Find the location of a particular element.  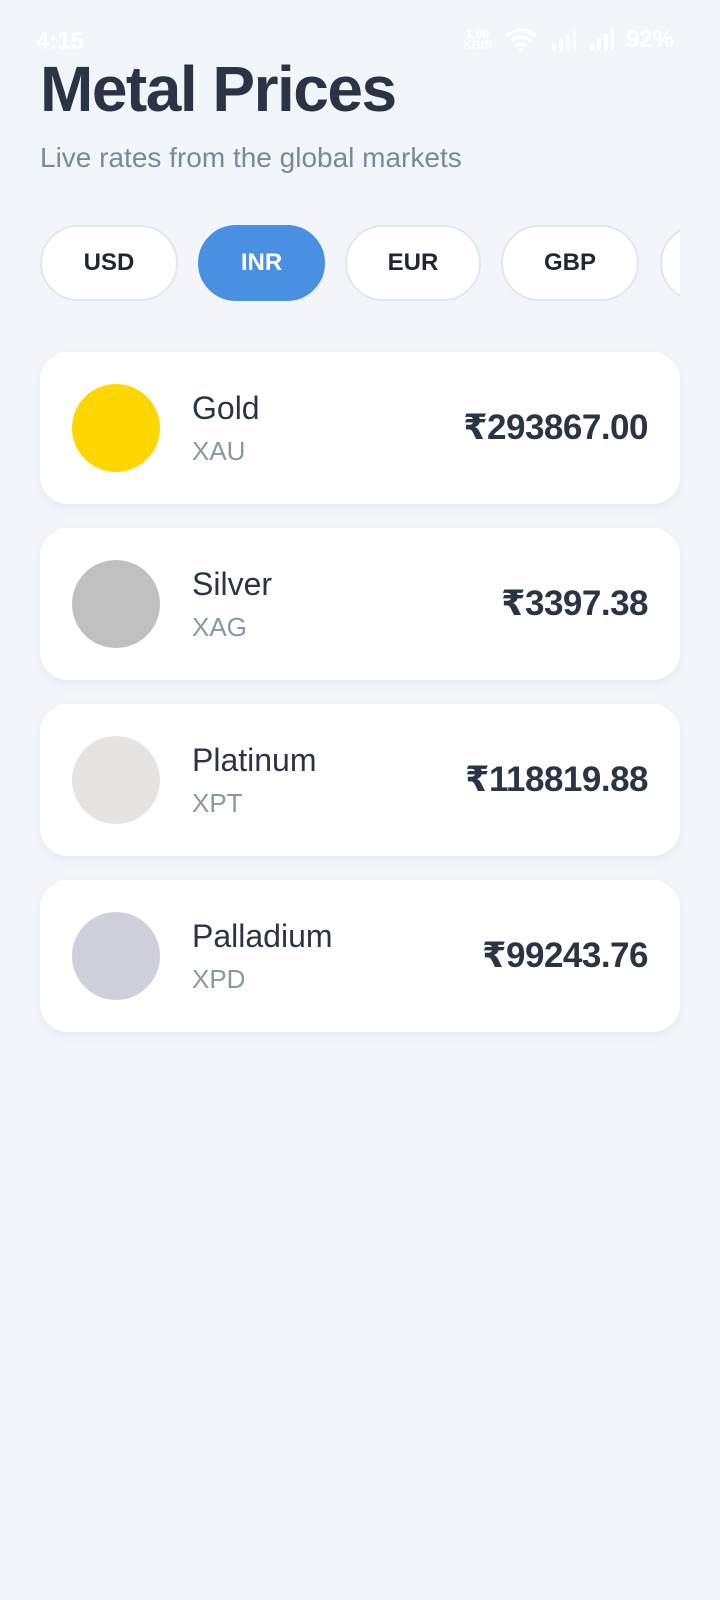

metal-name: Silver is located at coordinates (232, 584).